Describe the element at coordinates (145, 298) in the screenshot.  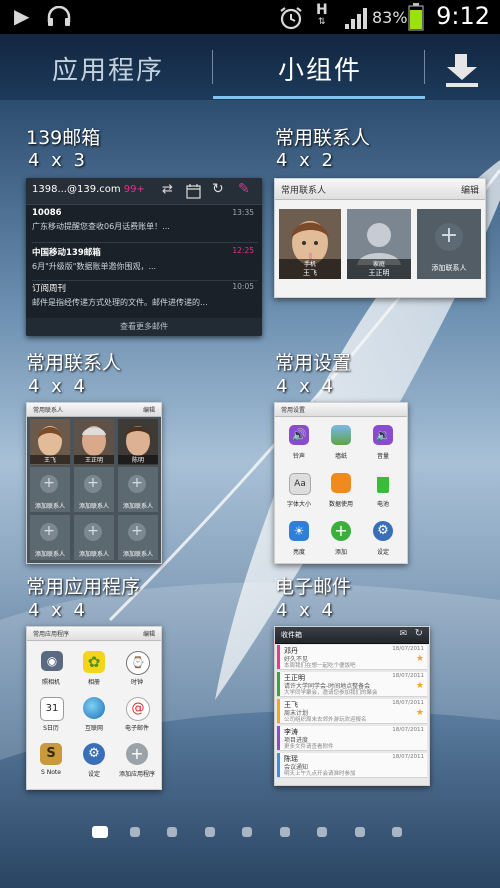
I see `list-item: 订阅周刊 邮件是指经传递方式处理的文件。邮件进传递的... 10:05` at that location.